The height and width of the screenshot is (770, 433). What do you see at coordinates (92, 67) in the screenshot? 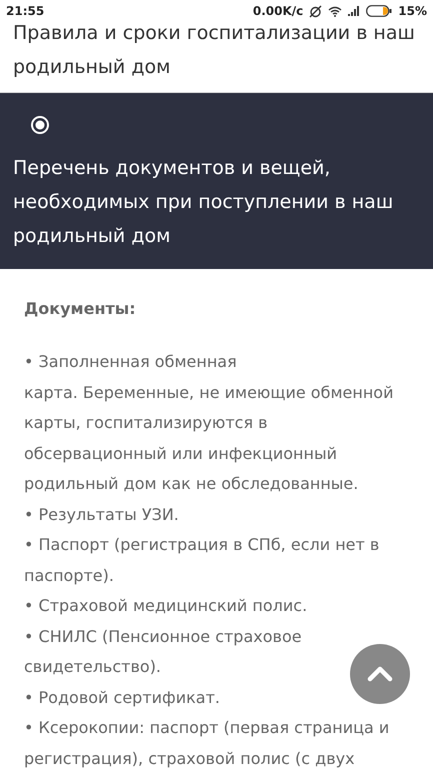
I see `page-title: родильный дом` at bounding box center [92, 67].